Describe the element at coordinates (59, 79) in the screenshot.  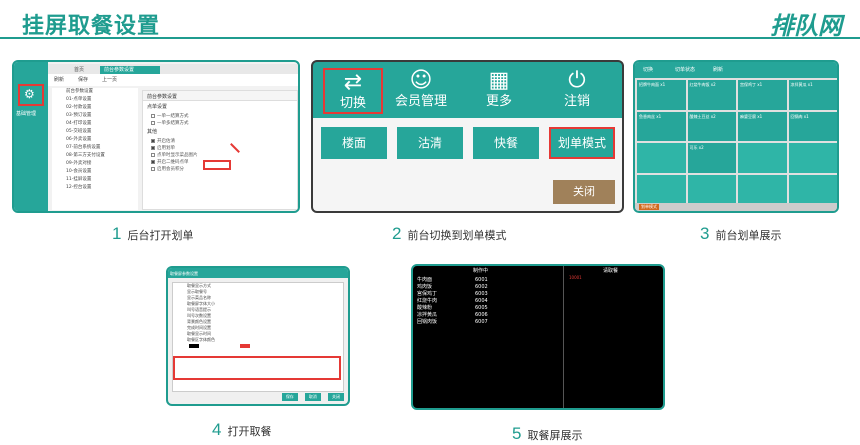
I see `refresh-button: 刷新` at that location.